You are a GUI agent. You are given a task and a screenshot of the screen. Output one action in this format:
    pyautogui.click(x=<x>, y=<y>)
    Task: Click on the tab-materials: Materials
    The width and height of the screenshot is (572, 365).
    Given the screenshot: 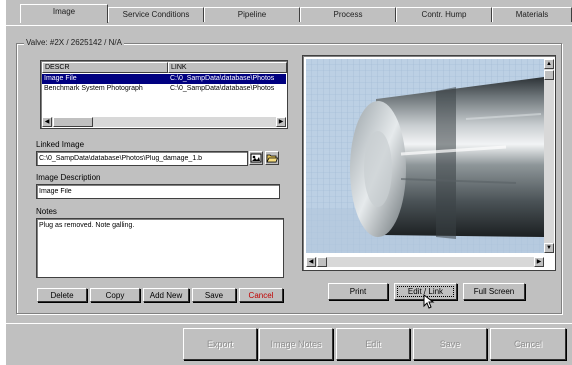 What is the action you would take?
    pyautogui.click(x=532, y=14)
    